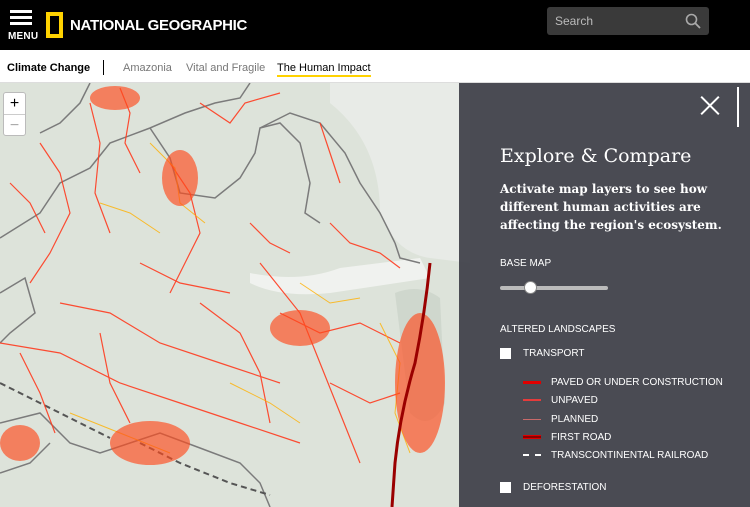 This screenshot has height=507, width=750. Describe the element at coordinates (738, 107) in the screenshot. I see `panel-scroll-edge` at that location.